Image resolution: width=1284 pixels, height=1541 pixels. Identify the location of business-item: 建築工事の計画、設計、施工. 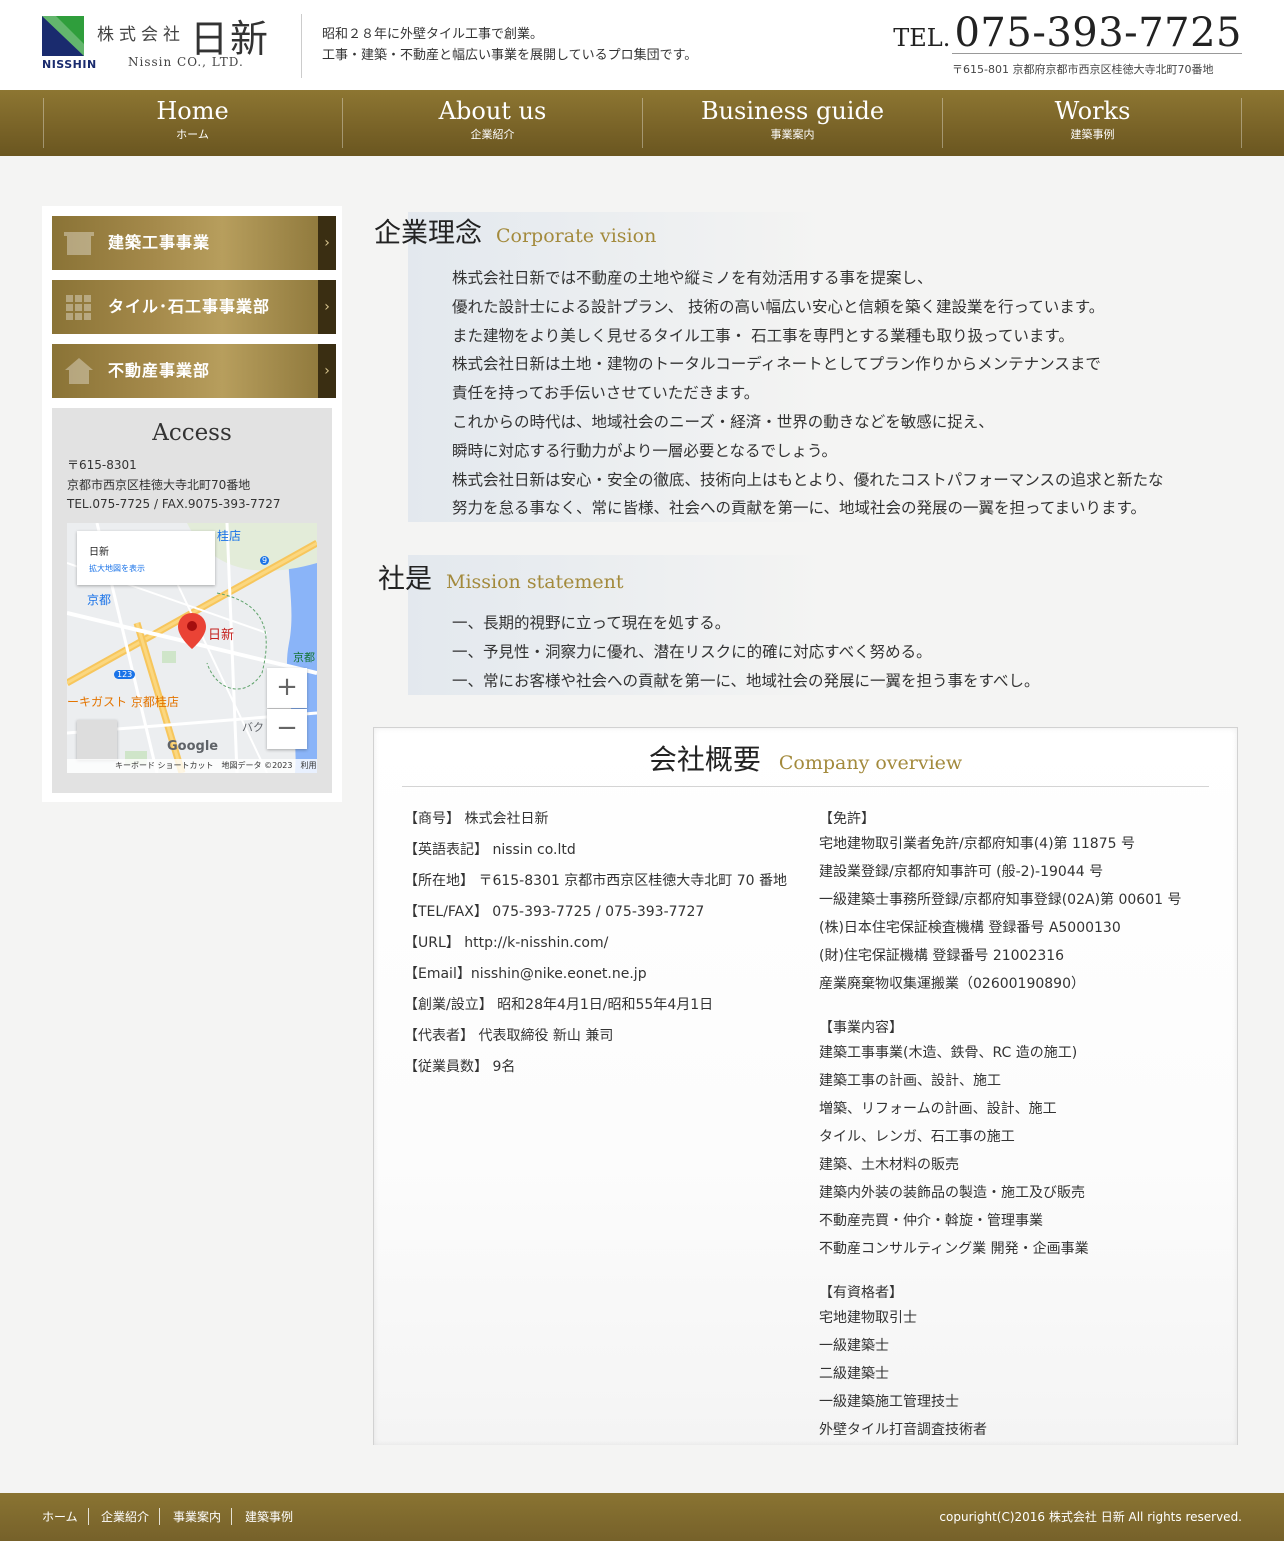
(910, 1081).